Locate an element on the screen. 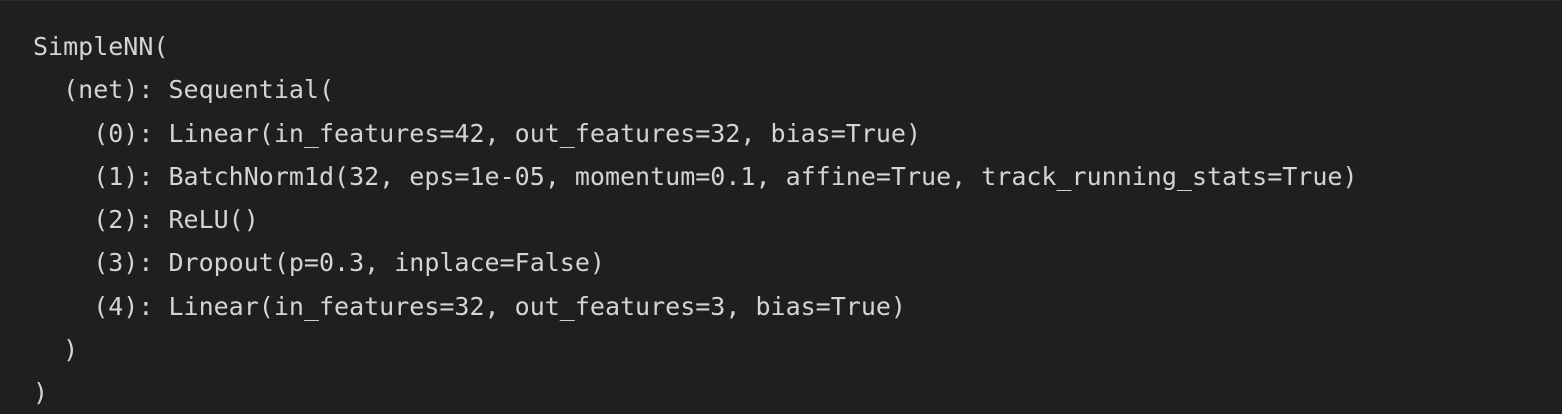 The height and width of the screenshot is (414, 1562). output-line-layer-2: (2): ReLU() is located at coordinates (146, 220).